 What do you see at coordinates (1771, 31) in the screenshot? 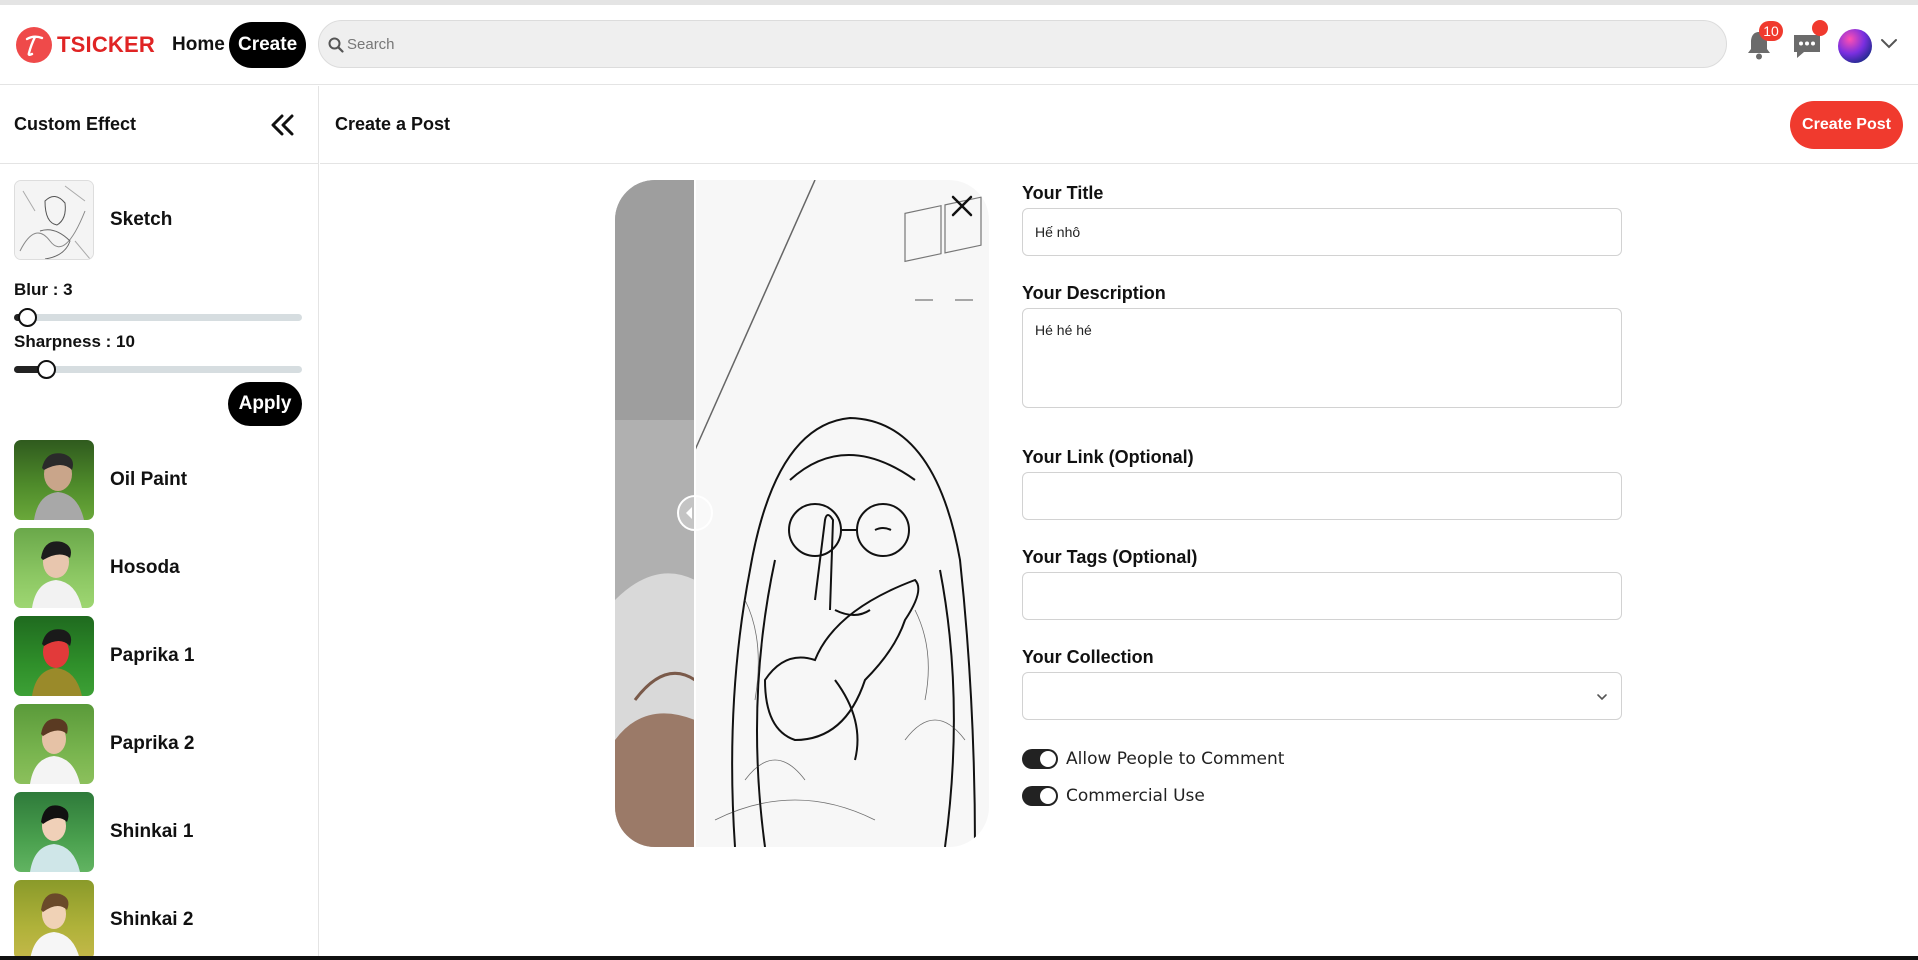
I see `notification-badge: 10` at bounding box center [1771, 31].